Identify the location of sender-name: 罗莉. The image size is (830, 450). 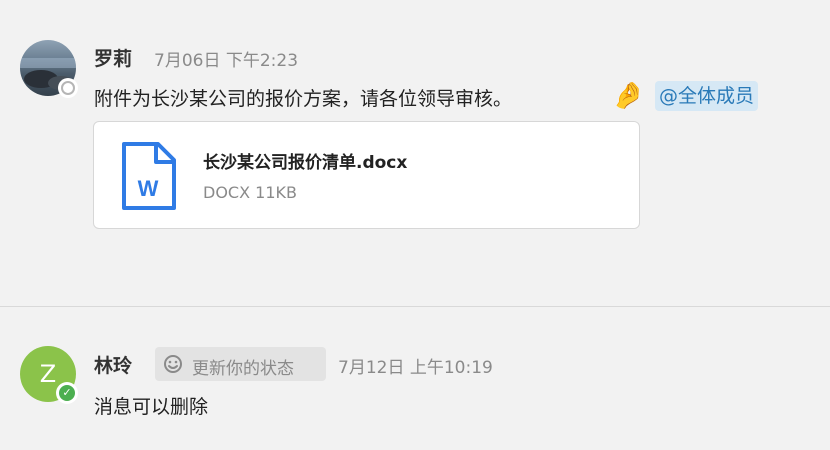
(113, 57).